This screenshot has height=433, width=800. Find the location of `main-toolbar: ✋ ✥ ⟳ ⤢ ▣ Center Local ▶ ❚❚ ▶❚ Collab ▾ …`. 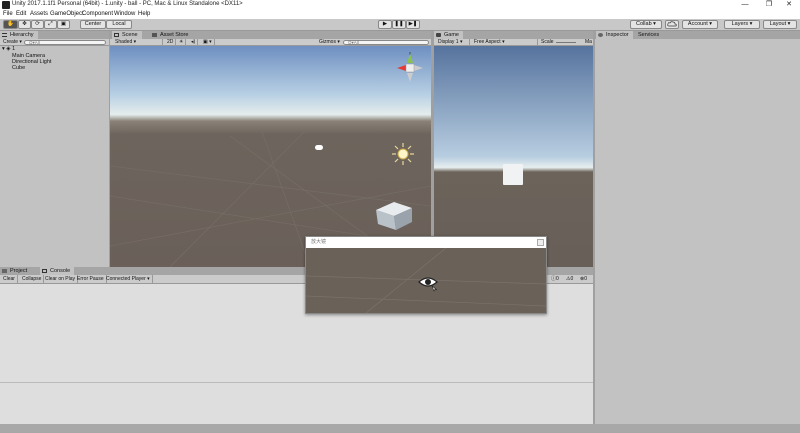

main-toolbar: ✋ ✥ ⟳ ⤢ ▣ Center Local ▶ ❚❚ ▶❚ Collab ▾ … is located at coordinates (400, 25).